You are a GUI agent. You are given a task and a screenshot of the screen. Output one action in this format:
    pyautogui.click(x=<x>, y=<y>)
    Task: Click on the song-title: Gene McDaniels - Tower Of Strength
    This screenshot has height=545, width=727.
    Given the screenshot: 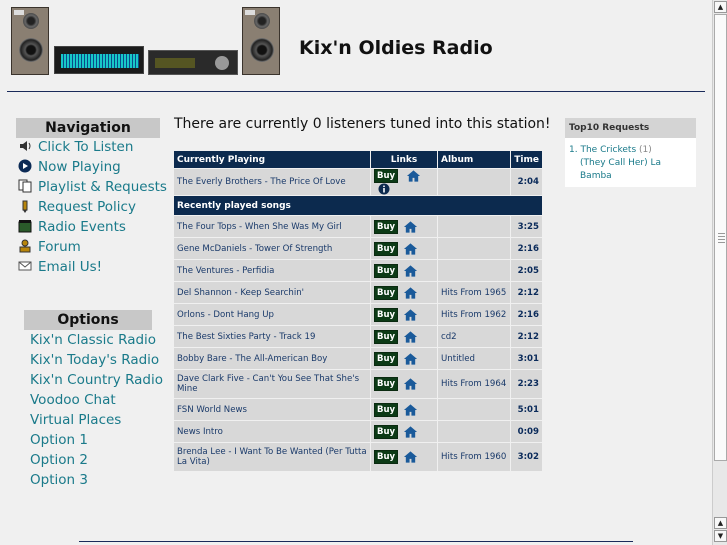 What is the action you would take?
    pyautogui.click(x=272, y=248)
    